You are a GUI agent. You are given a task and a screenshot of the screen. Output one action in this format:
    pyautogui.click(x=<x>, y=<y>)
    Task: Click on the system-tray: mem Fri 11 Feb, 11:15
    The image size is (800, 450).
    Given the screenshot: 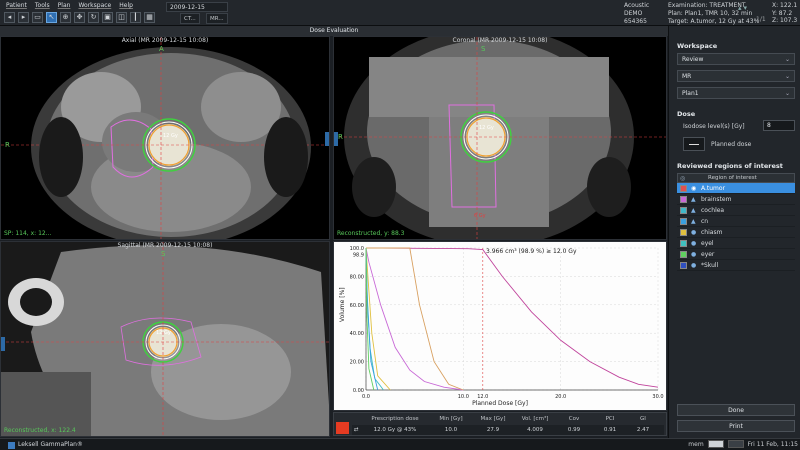 What is the action you would take?
    pyautogui.click(x=743, y=444)
    